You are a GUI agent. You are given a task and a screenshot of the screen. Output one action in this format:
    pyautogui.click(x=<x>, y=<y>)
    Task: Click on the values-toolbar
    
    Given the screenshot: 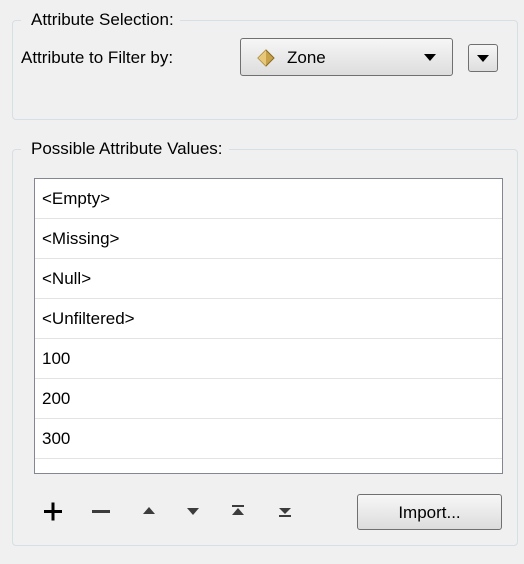 What is the action you would take?
    pyautogui.click(x=190, y=511)
    